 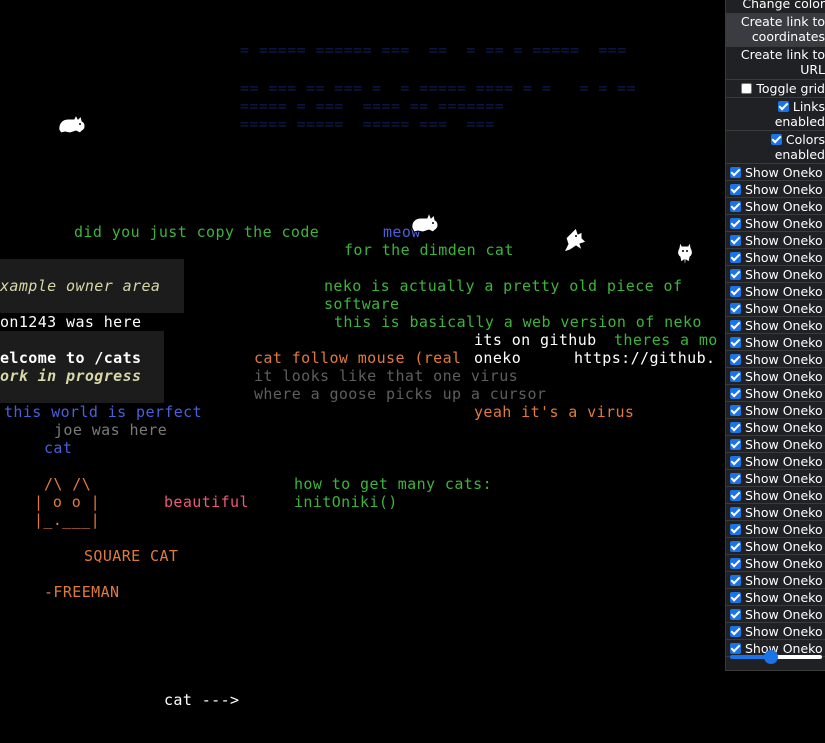 What do you see at coordinates (372, 106) in the screenshot?
I see `faint-text: ===== = === ==== == =======` at bounding box center [372, 106].